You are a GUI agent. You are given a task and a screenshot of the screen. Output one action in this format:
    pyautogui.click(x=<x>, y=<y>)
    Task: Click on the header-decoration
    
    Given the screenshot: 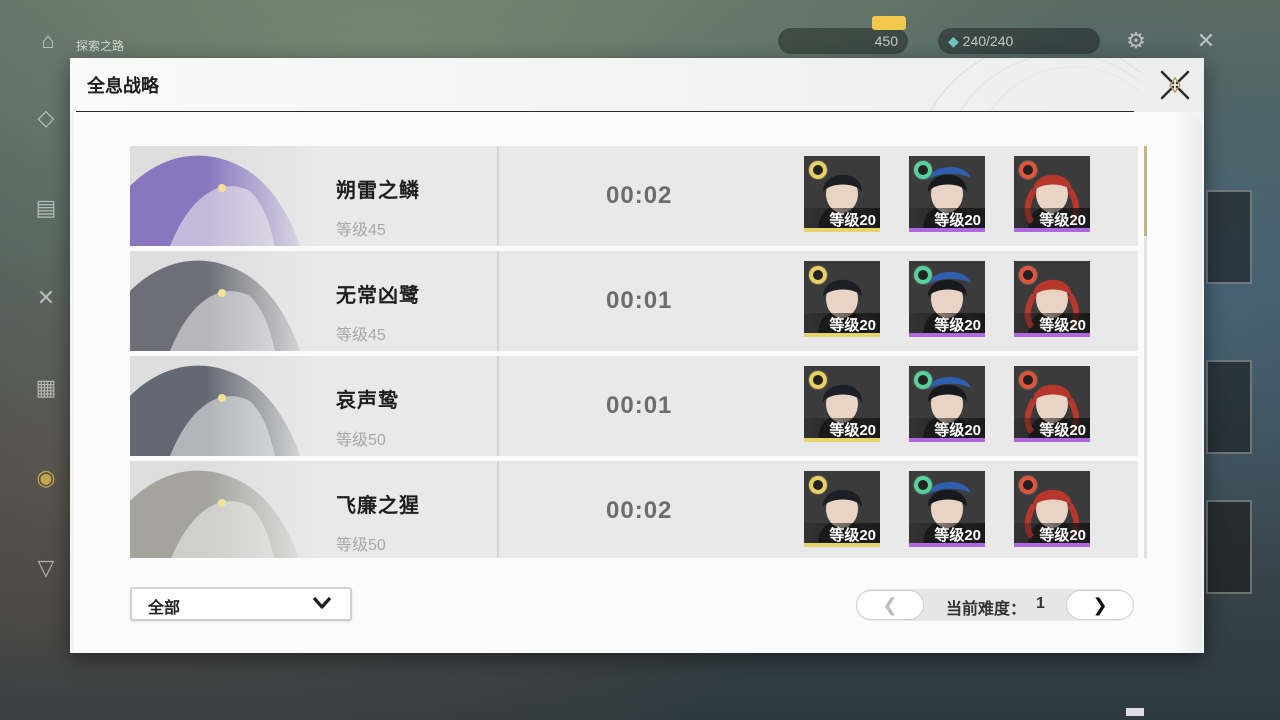 What is the action you would take?
    pyautogui.click(x=1034, y=85)
    